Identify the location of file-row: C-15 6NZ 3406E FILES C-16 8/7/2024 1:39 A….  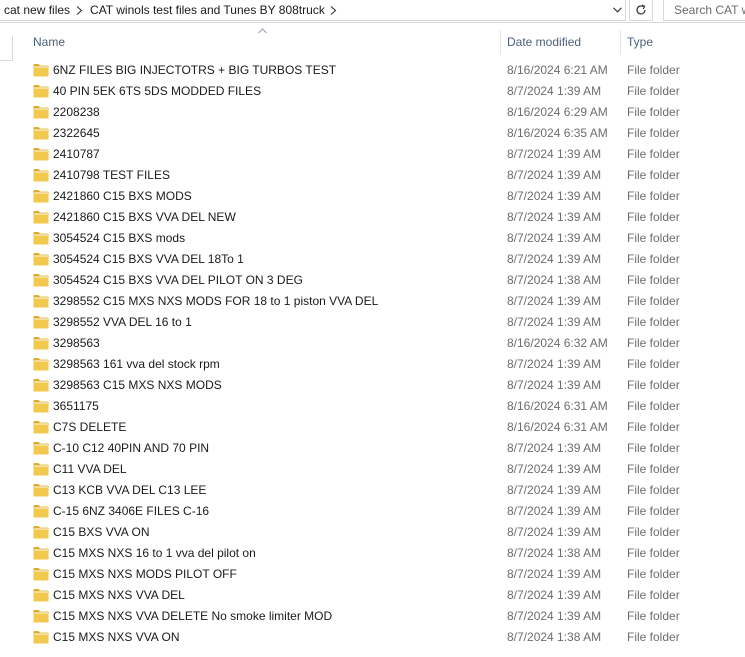
(372, 511).